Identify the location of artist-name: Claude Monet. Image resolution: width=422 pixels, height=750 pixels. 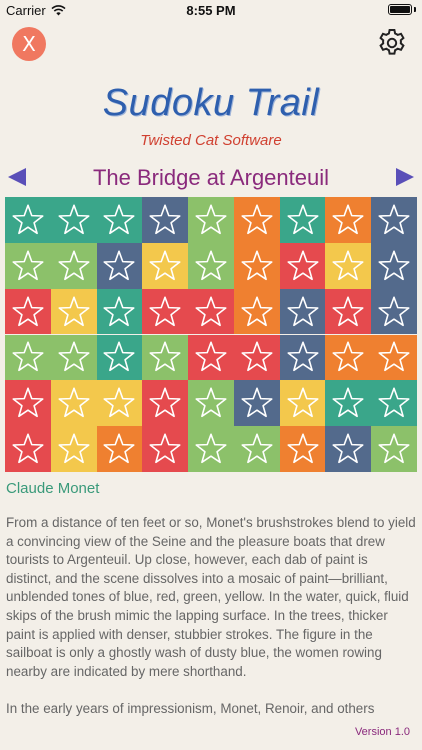
(53, 488).